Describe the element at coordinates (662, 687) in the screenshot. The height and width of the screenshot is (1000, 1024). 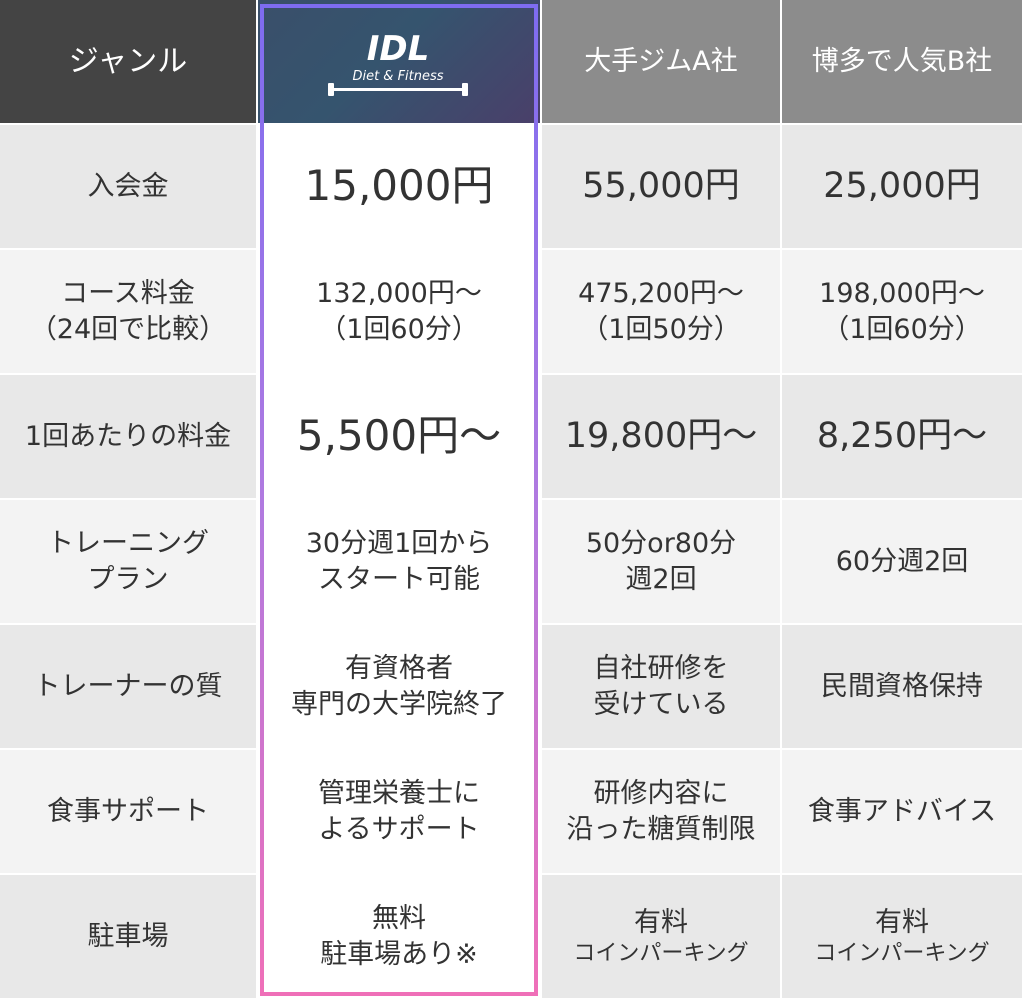
I see `a-trainer-quality: 自社研修を 受けている` at that location.